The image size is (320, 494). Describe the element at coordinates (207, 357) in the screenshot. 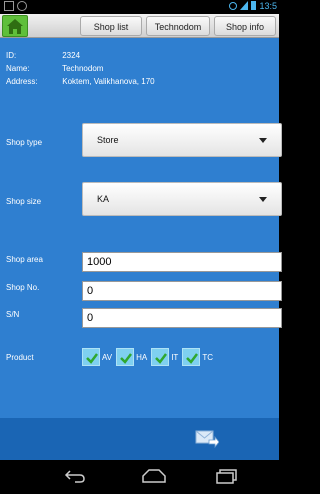

I see `checkbox-tc-label: TC` at that location.